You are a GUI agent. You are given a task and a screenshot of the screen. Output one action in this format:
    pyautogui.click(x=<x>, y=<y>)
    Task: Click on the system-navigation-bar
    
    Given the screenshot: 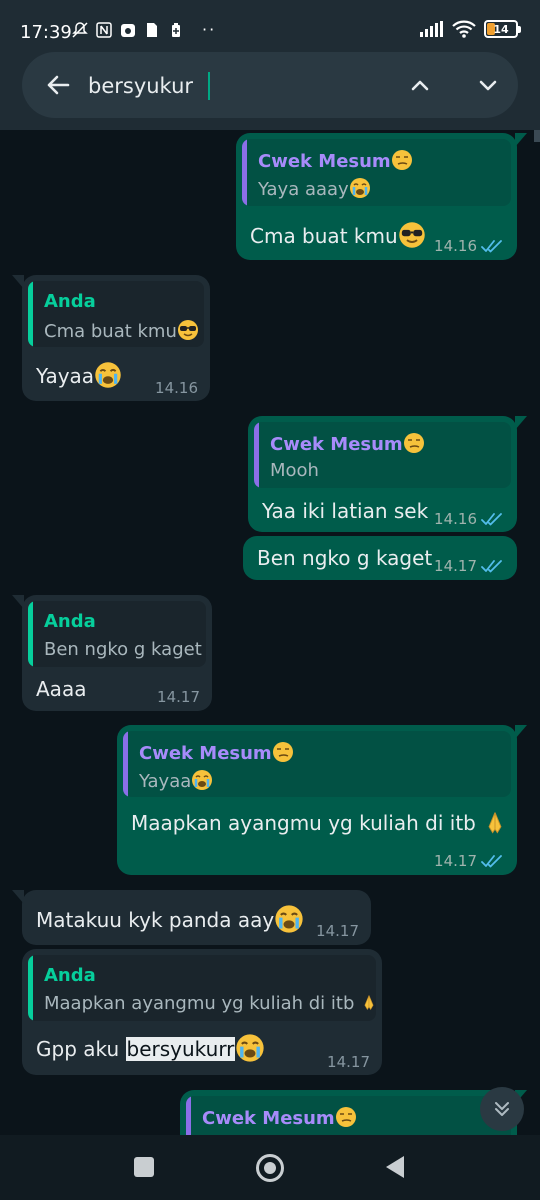 What is the action you would take?
    pyautogui.click(x=270, y=1167)
    